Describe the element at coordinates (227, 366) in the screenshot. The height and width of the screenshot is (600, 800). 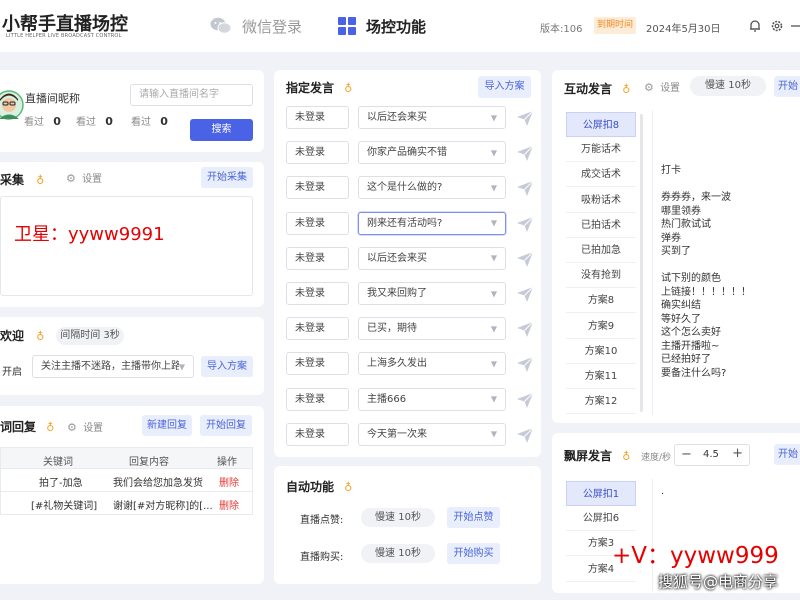
I see `welcome-import-button: 导入方案` at that location.